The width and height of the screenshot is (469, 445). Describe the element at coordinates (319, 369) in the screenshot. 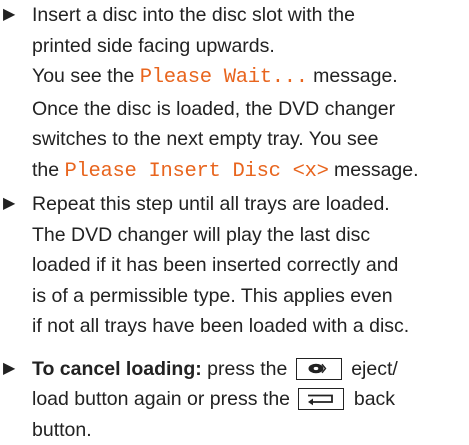

I see `eject-button-icon` at that location.